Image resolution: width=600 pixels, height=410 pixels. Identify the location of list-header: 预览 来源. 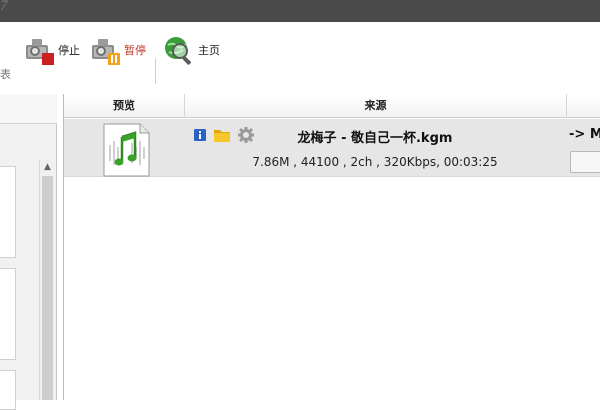
(332, 106).